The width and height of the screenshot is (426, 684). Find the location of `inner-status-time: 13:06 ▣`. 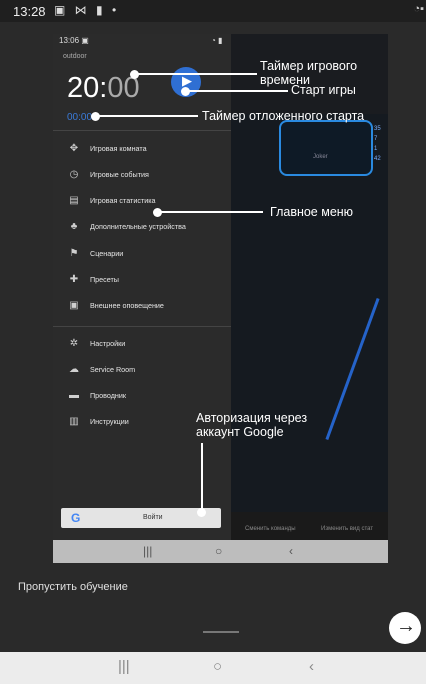

inner-status-time: 13:06 ▣ is located at coordinates (74, 40).